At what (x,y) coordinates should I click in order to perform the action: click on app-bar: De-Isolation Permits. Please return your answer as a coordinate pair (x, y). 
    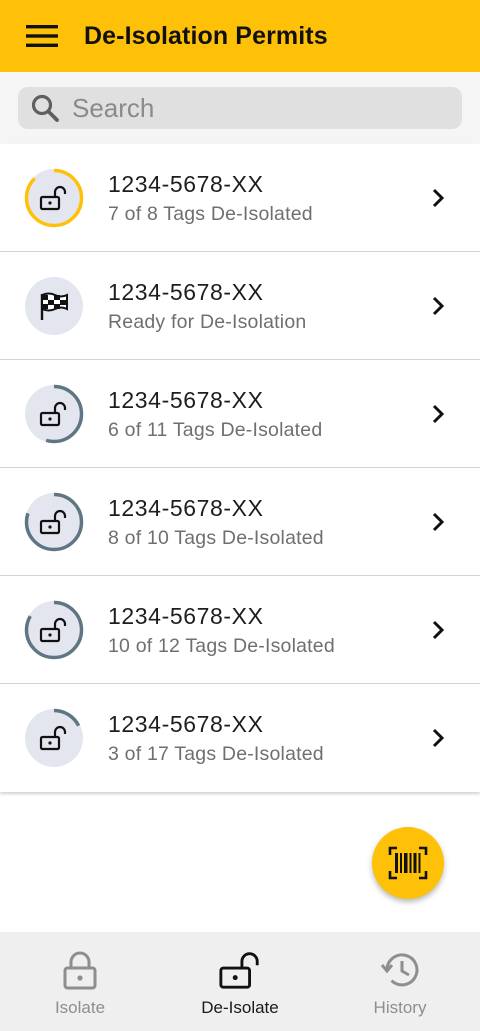
    Looking at the image, I should click on (240, 36).